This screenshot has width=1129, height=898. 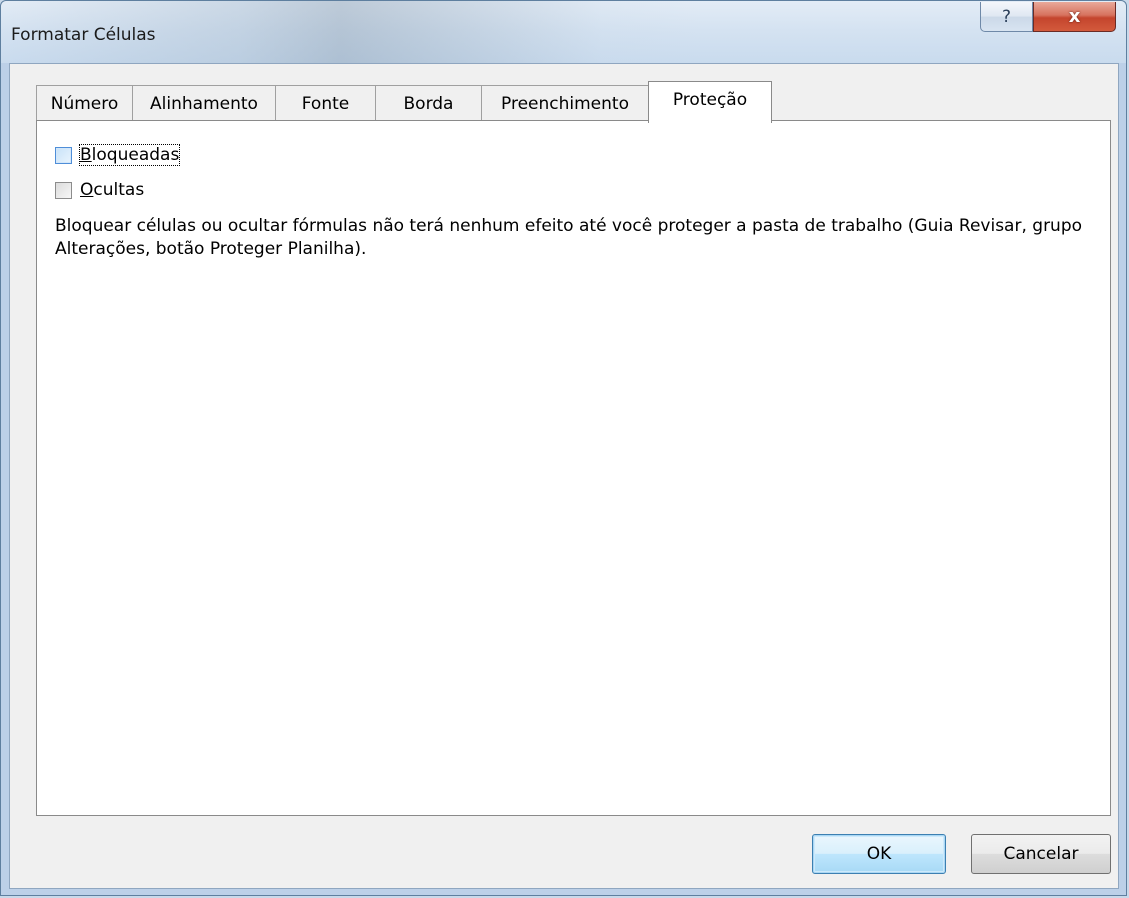 I want to click on hidden-label-text: cultas, so click(x=119, y=190).